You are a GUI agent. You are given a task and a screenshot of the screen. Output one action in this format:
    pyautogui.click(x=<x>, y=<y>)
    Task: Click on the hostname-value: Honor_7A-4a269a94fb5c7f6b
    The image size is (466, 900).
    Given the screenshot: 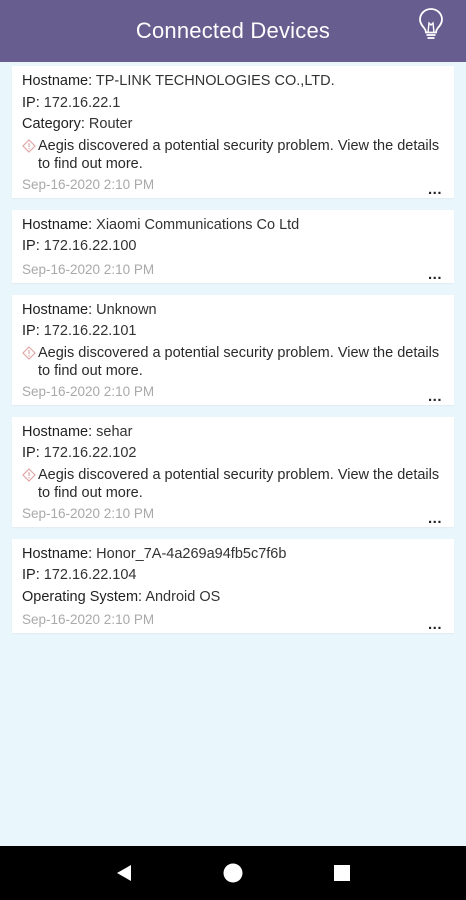 What is the action you would take?
    pyautogui.click(x=191, y=553)
    